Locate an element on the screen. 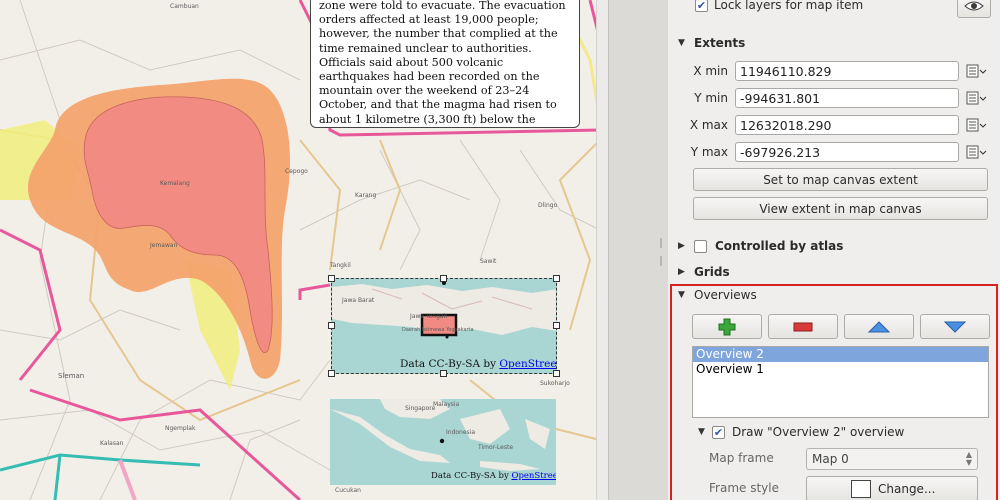  place-label: Karang is located at coordinates (366, 195).